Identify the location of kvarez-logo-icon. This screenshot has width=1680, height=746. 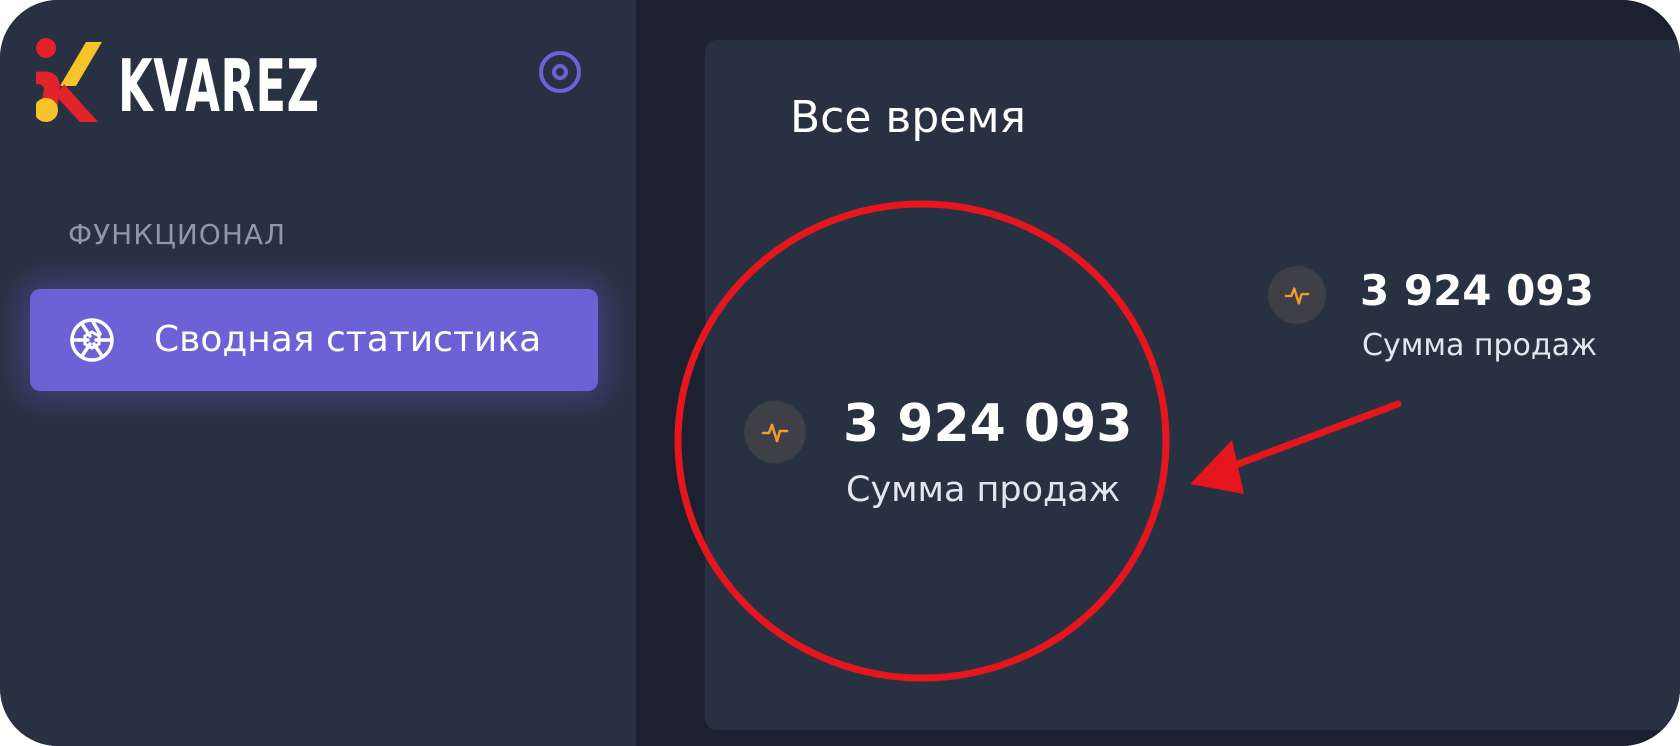
(69, 80).